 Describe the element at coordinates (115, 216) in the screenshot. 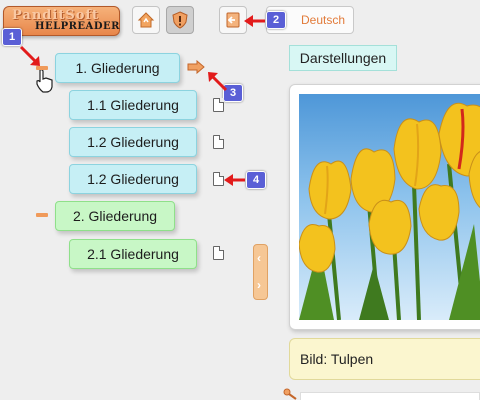

I see `tree-node-2: 2. Gliederung` at that location.